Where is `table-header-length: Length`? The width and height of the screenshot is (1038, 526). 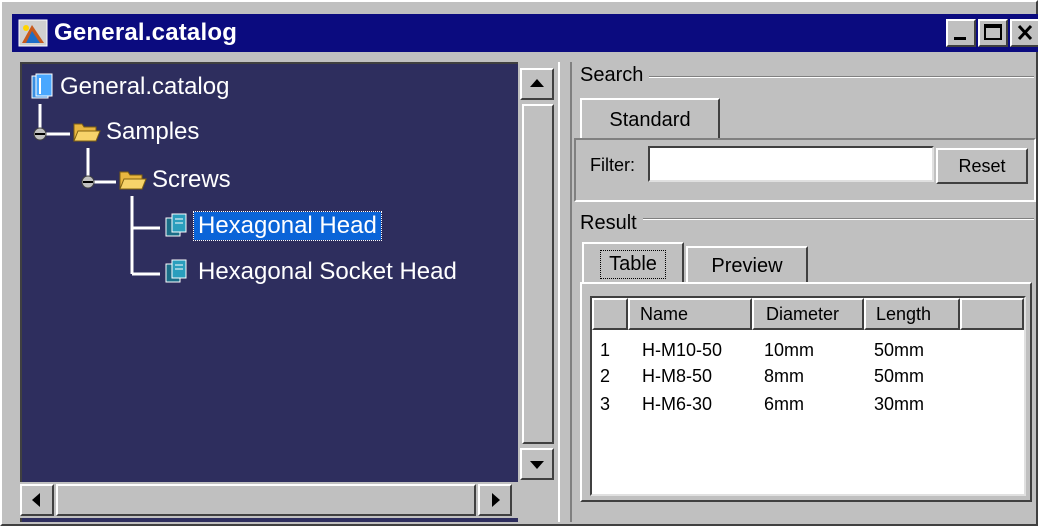 table-header-length: Length is located at coordinates (912, 314).